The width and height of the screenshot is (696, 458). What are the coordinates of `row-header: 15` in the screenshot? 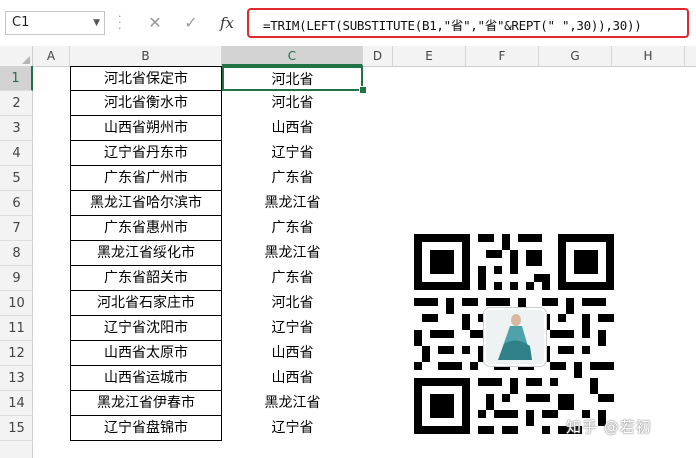 It's located at (16, 428).